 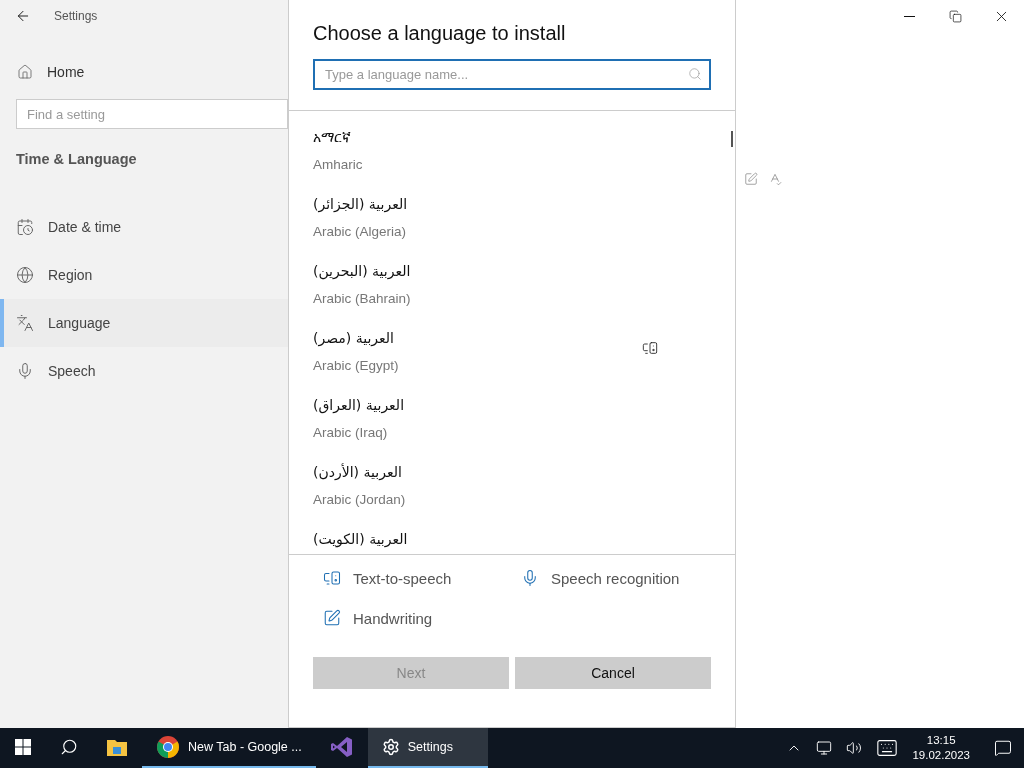 What do you see at coordinates (512, 164) in the screenshot?
I see `language-name: Amharic` at bounding box center [512, 164].